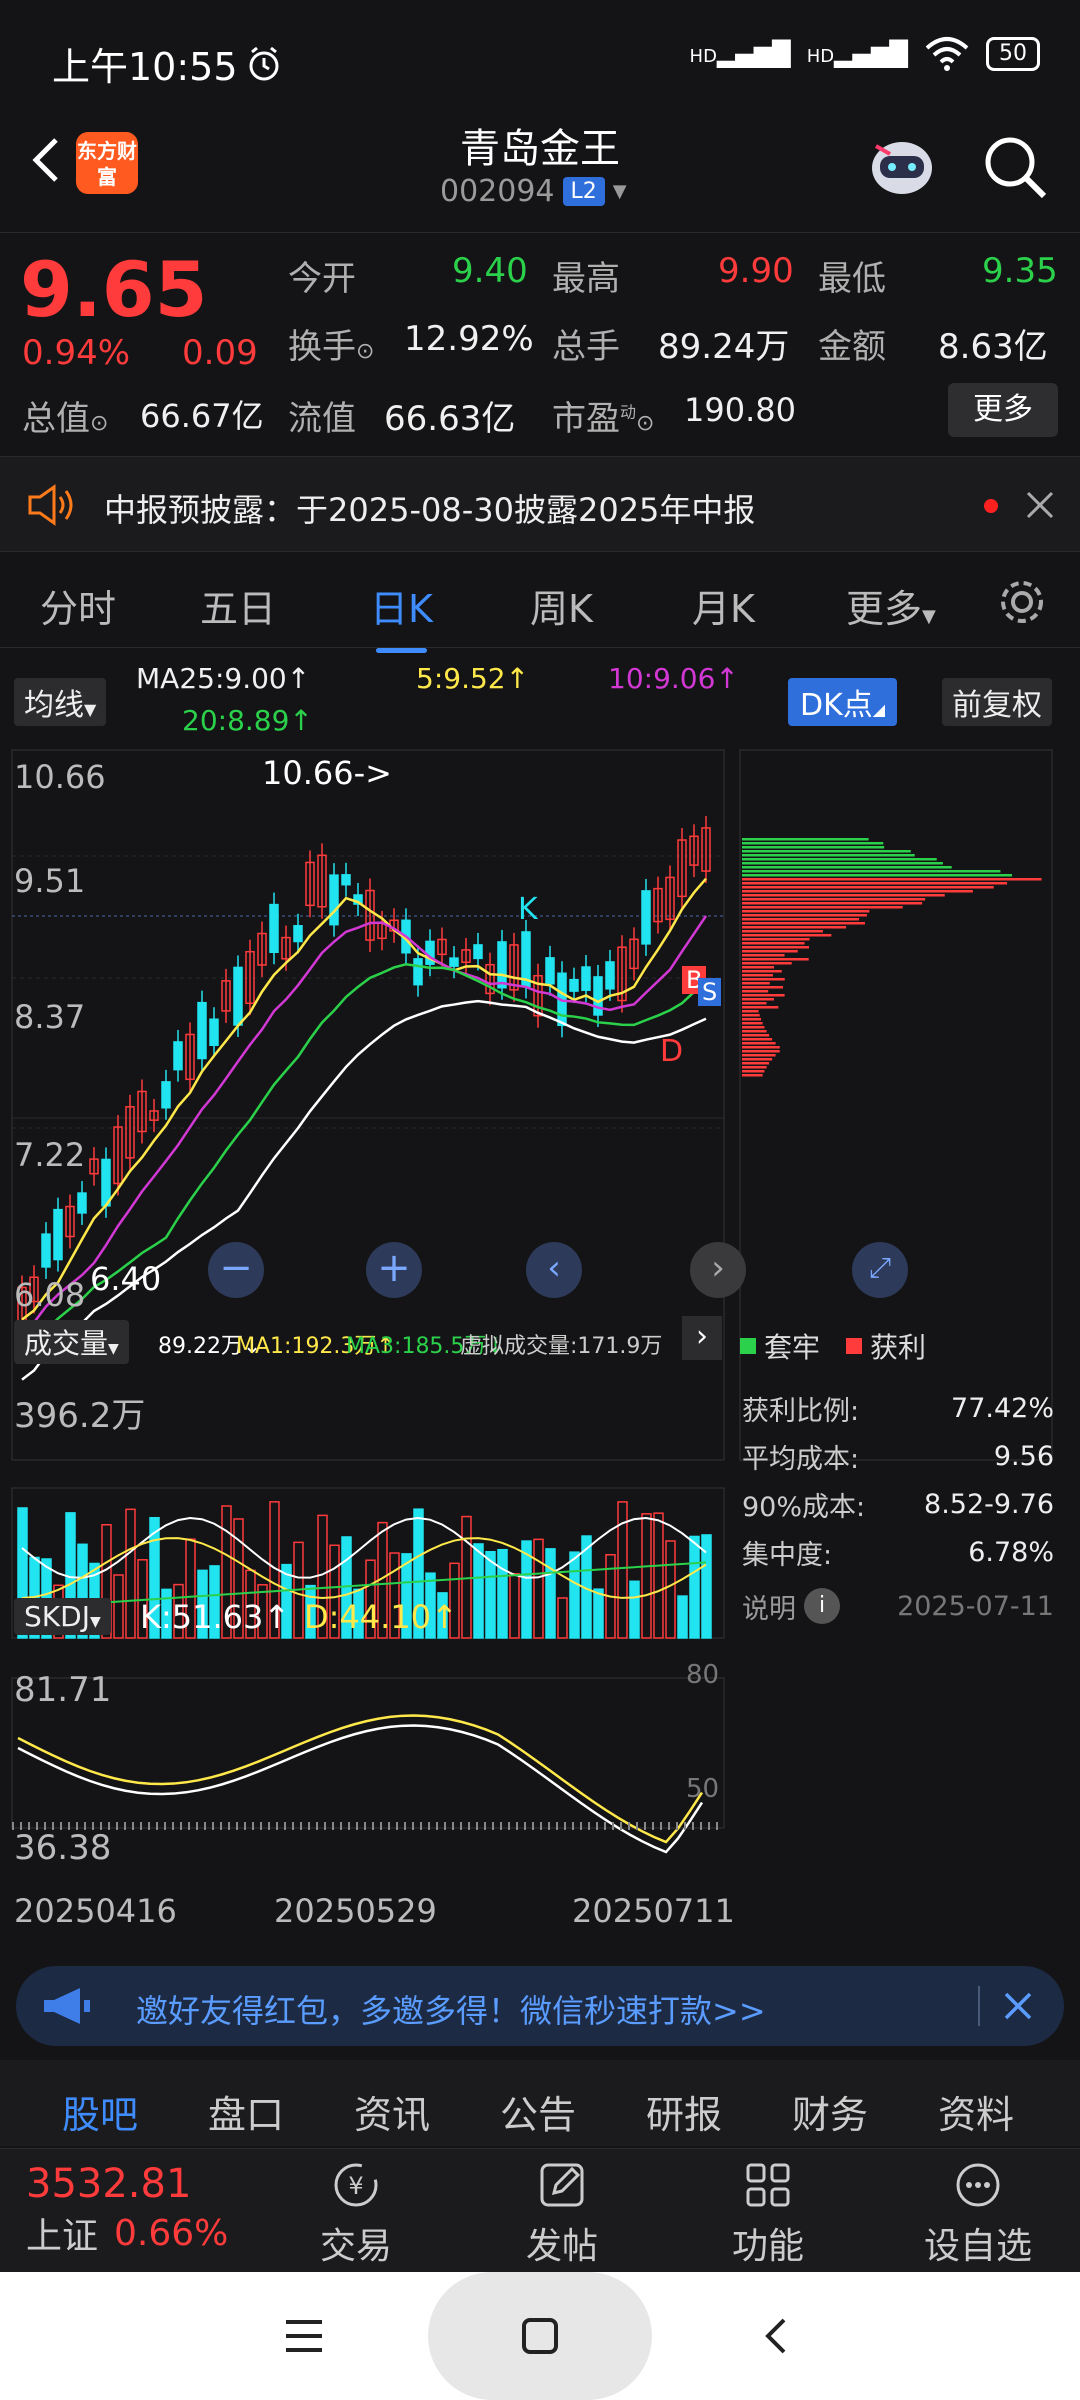 The width and height of the screenshot is (1080, 2400). What do you see at coordinates (356, 2213) in the screenshot?
I see `trade-button: ¥ 交易` at bounding box center [356, 2213].